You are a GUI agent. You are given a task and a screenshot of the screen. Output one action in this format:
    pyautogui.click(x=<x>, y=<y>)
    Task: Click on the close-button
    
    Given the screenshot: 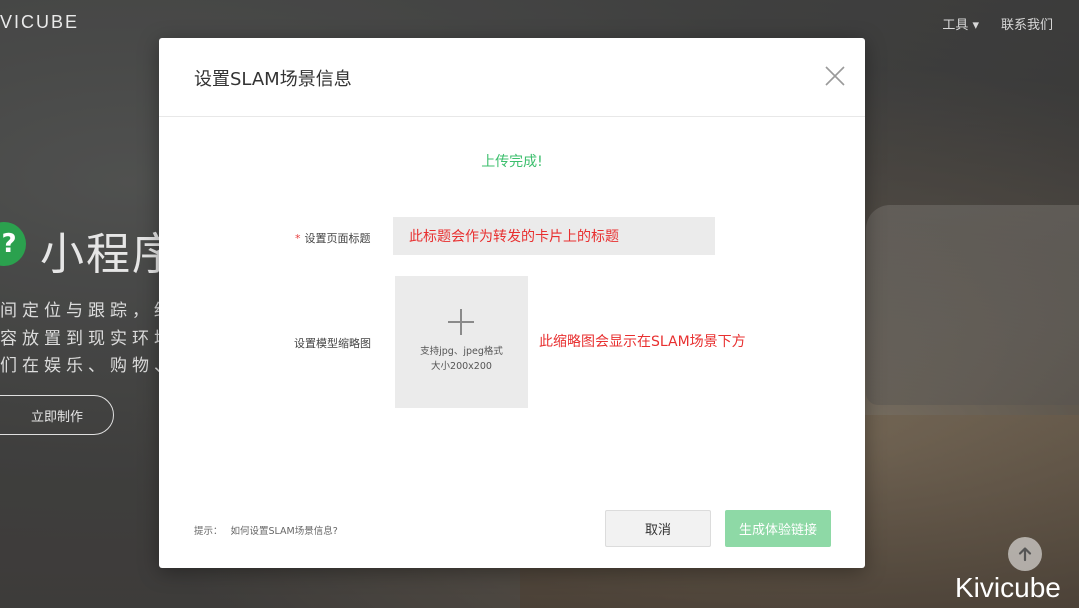 What is the action you would take?
    pyautogui.click(x=835, y=76)
    